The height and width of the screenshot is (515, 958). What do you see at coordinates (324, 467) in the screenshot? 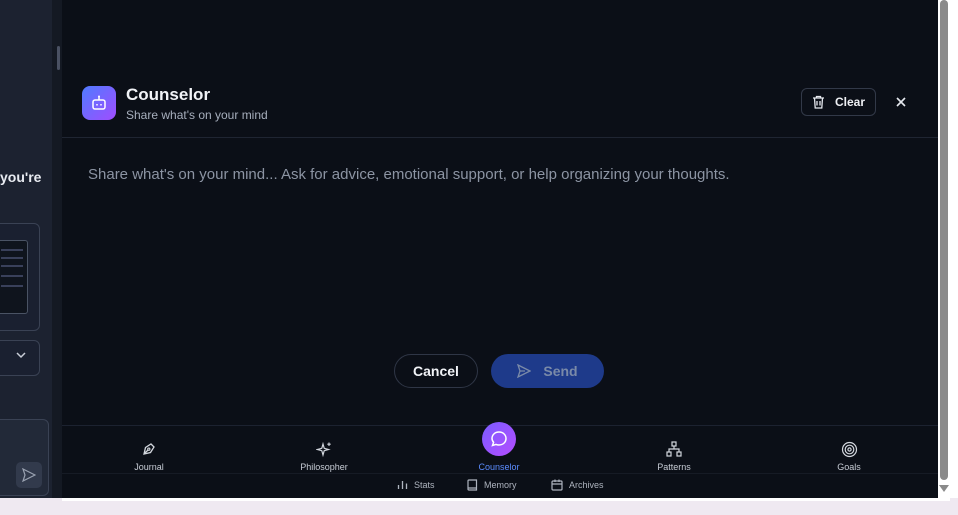
I see `nav-label: Philosopher` at bounding box center [324, 467].